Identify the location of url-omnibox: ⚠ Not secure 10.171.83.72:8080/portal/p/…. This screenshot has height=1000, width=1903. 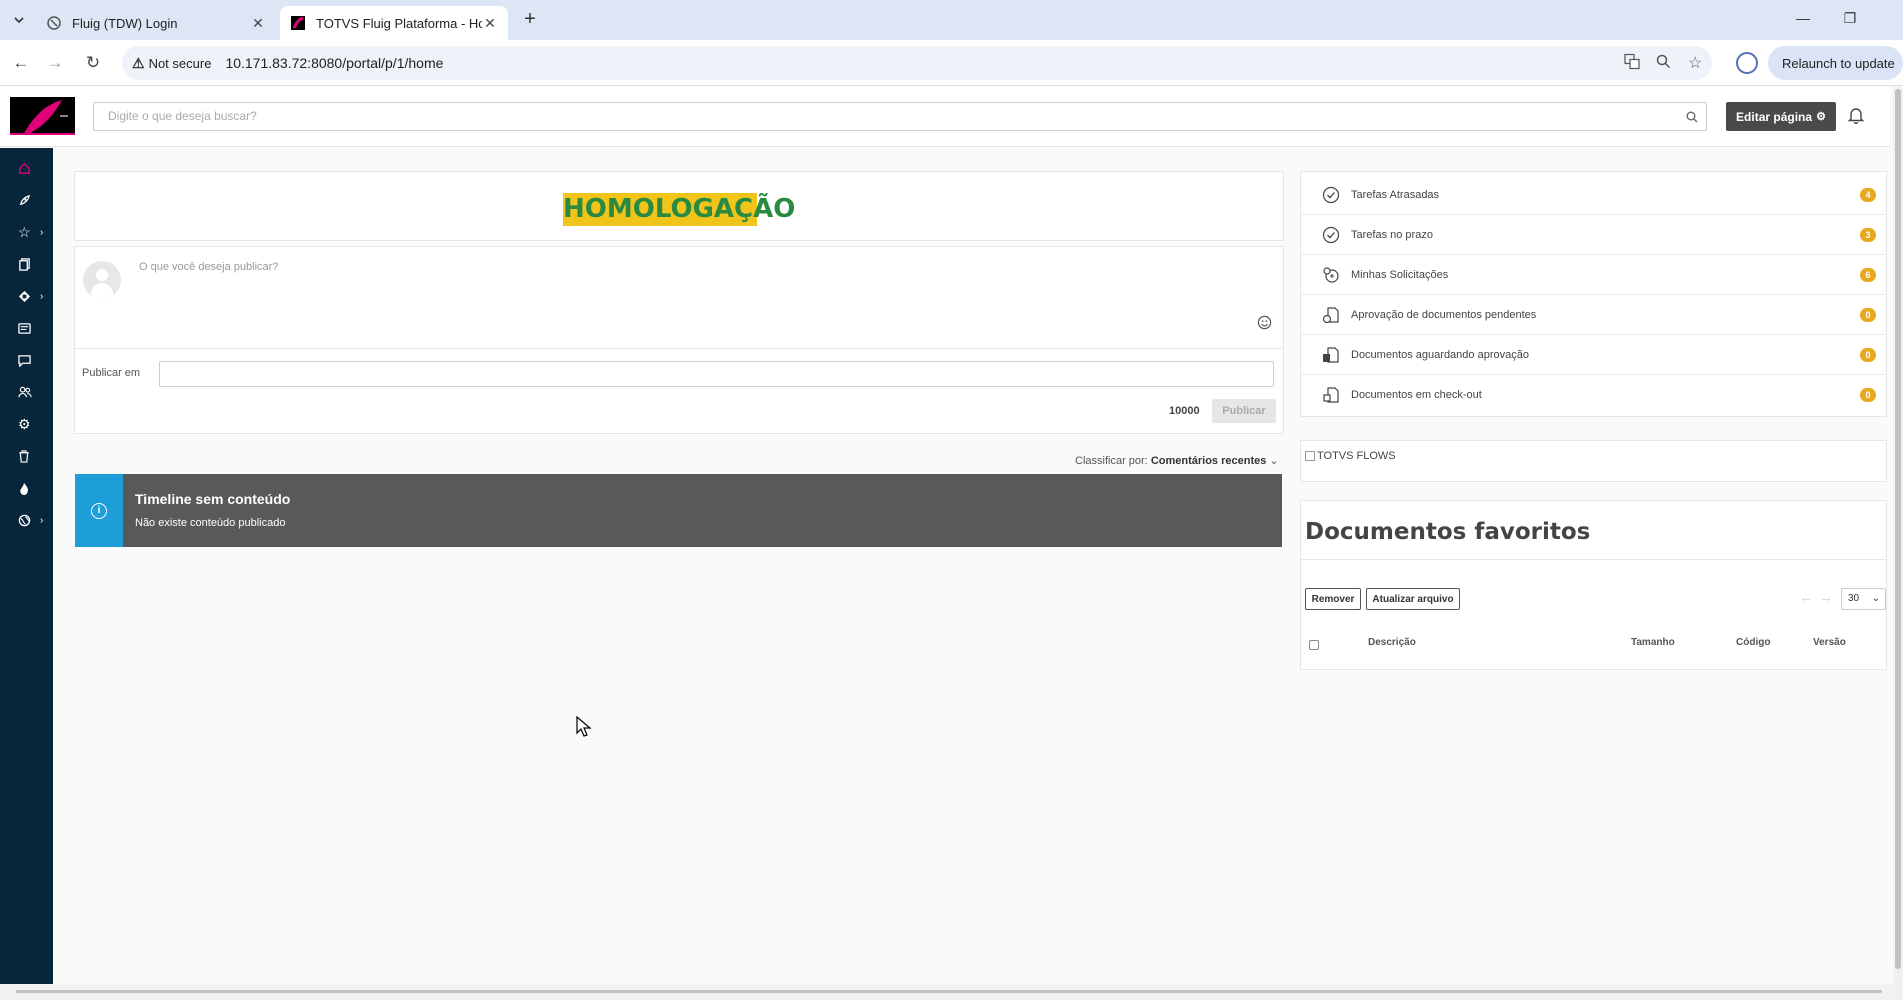
(917, 63).